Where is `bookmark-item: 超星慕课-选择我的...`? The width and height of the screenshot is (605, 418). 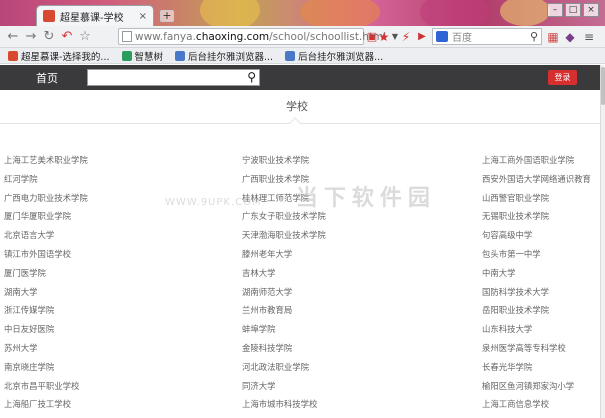 bookmark-item: 超星慕课-选择我的... is located at coordinates (59, 56).